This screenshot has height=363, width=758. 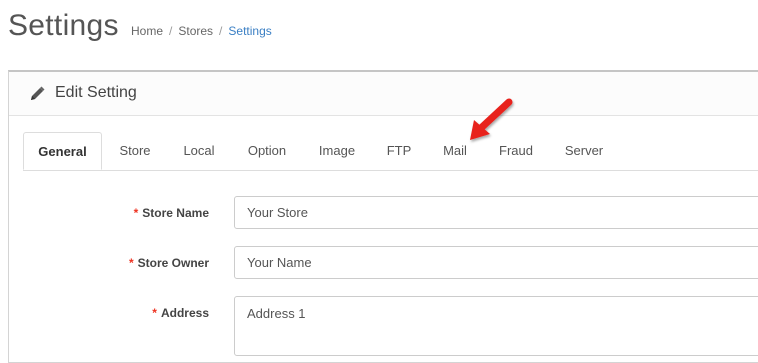 What do you see at coordinates (399, 151) in the screenshot?
I see `tab-ftp: FTP` at bounding box center [399, 151].